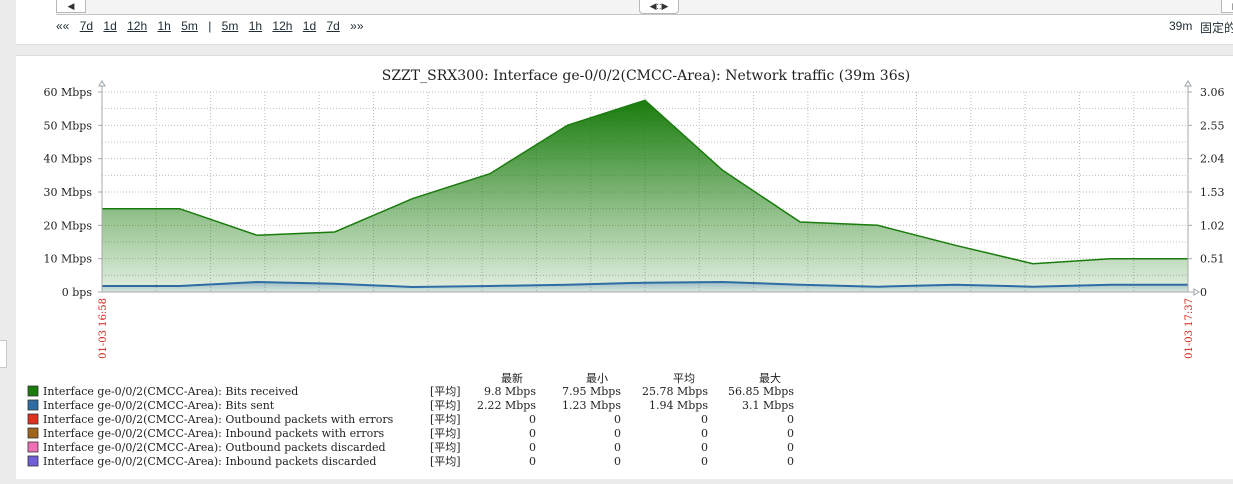  I want to click on period-back-1d: 1d, so click(109, 26).